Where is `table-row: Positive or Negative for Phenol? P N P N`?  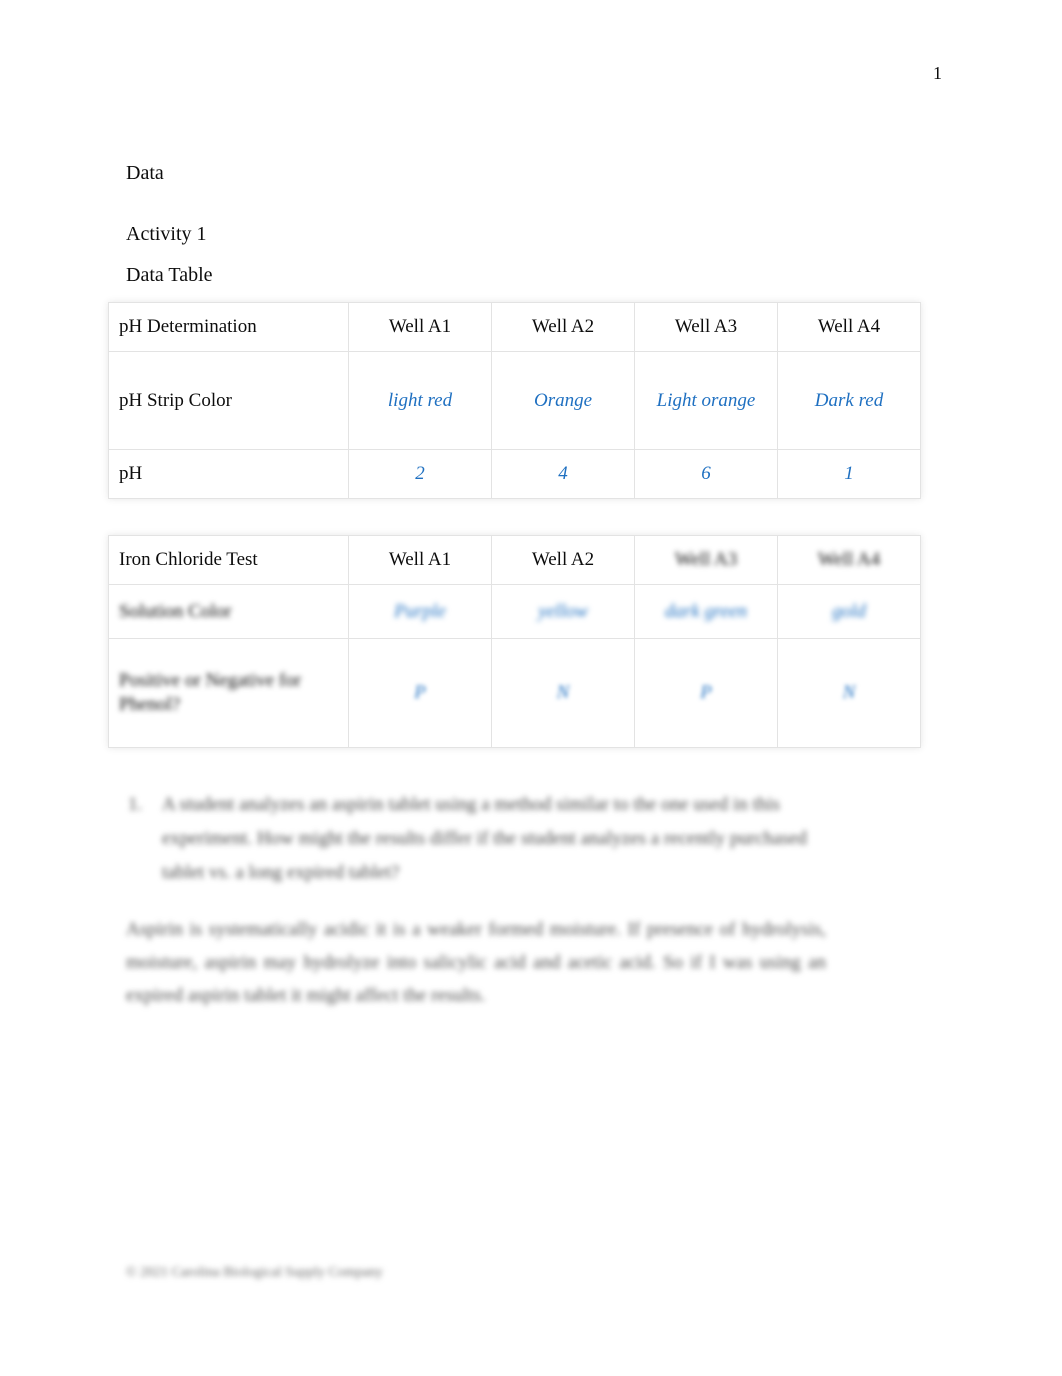
table-row: Positive or Negative for Phenol? P N P N is located at coordinates (514, 693).